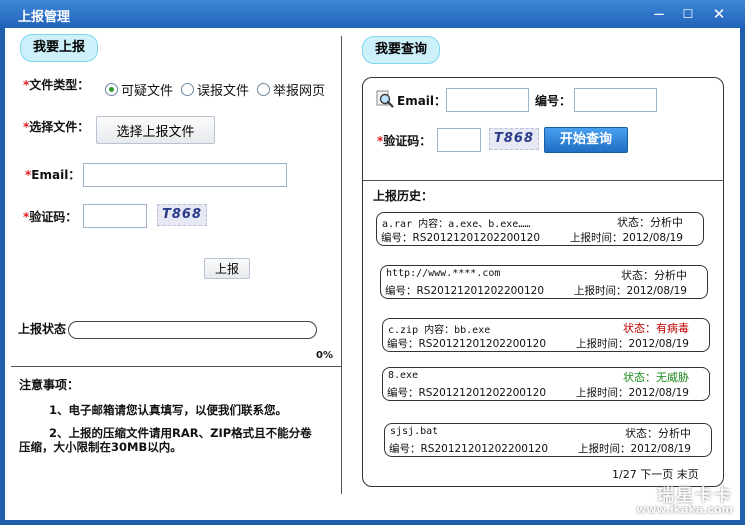 The image size is (745, 525). What do you see at coordinates (299, 89) in the screenshot?
I see `radio-report-webpage-label: 举报网页` at bounding box center [299, 89].